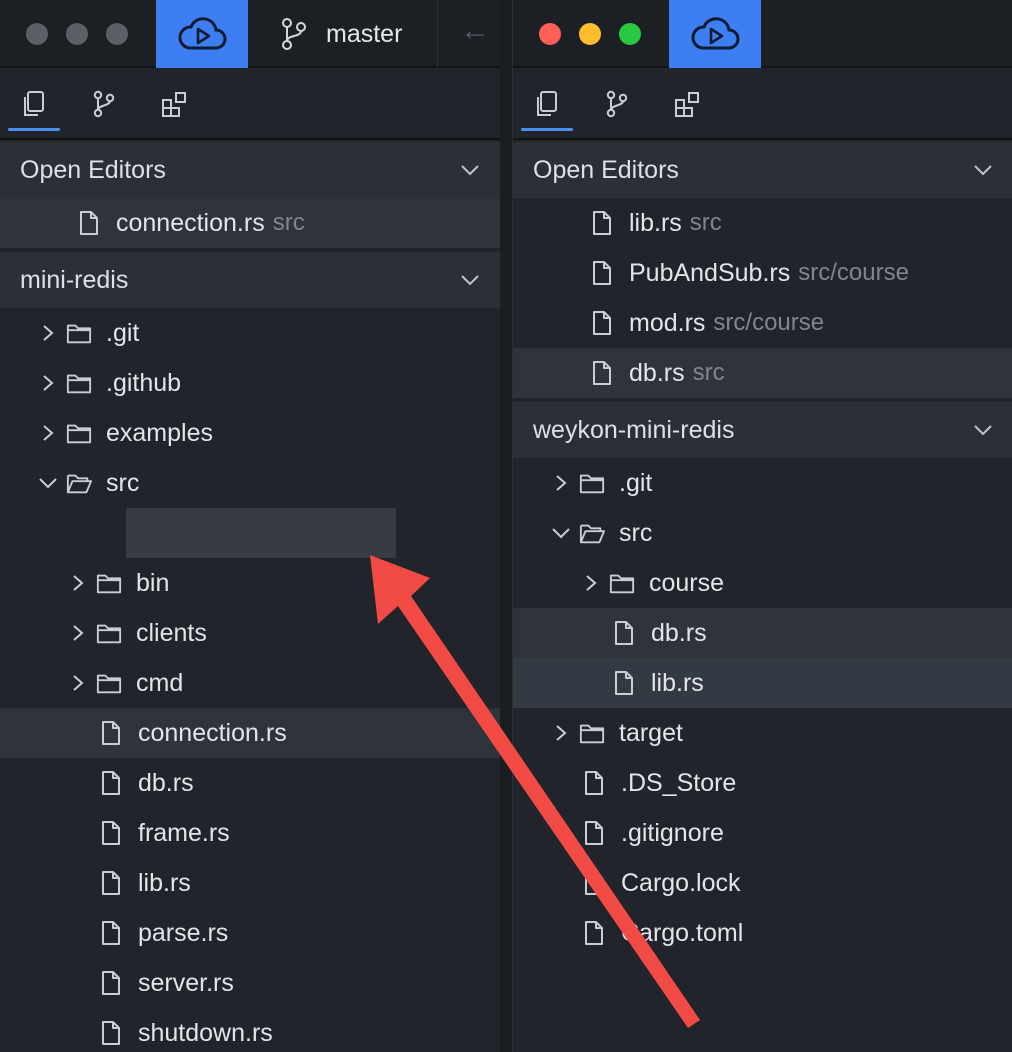 The width and height of the screenshot is (1012, 1052). I want to click on tree-folder-item: course, so click(762, 583).